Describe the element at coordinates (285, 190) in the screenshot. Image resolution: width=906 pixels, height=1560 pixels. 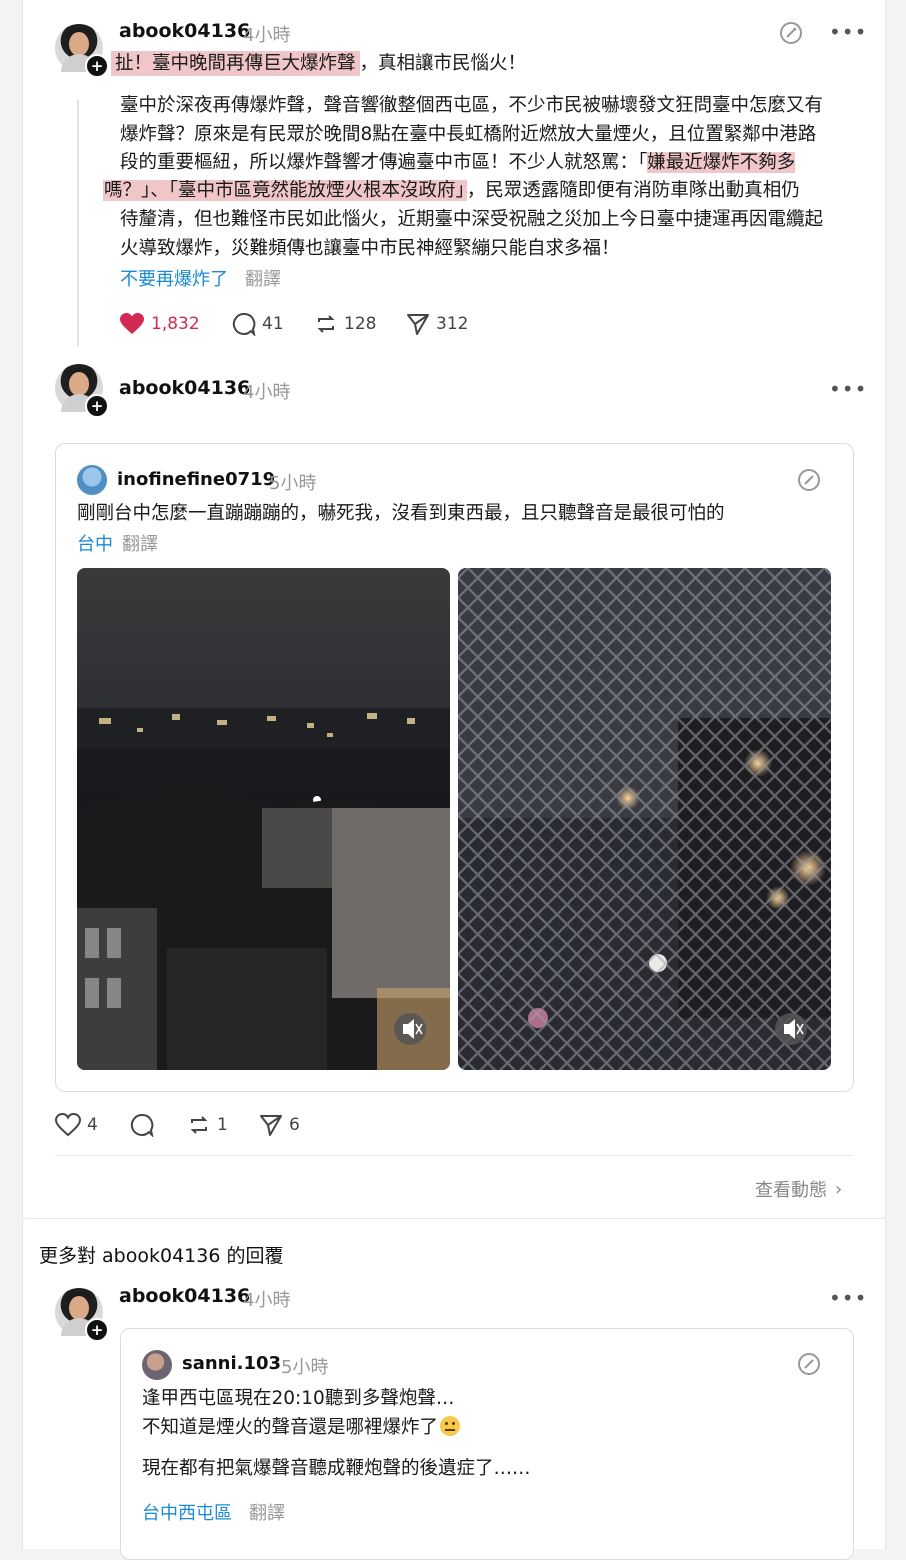
I see `quote-highlight: 嗎？」、「臺中市區竟然能放煙火根本沒政府」` at that location.